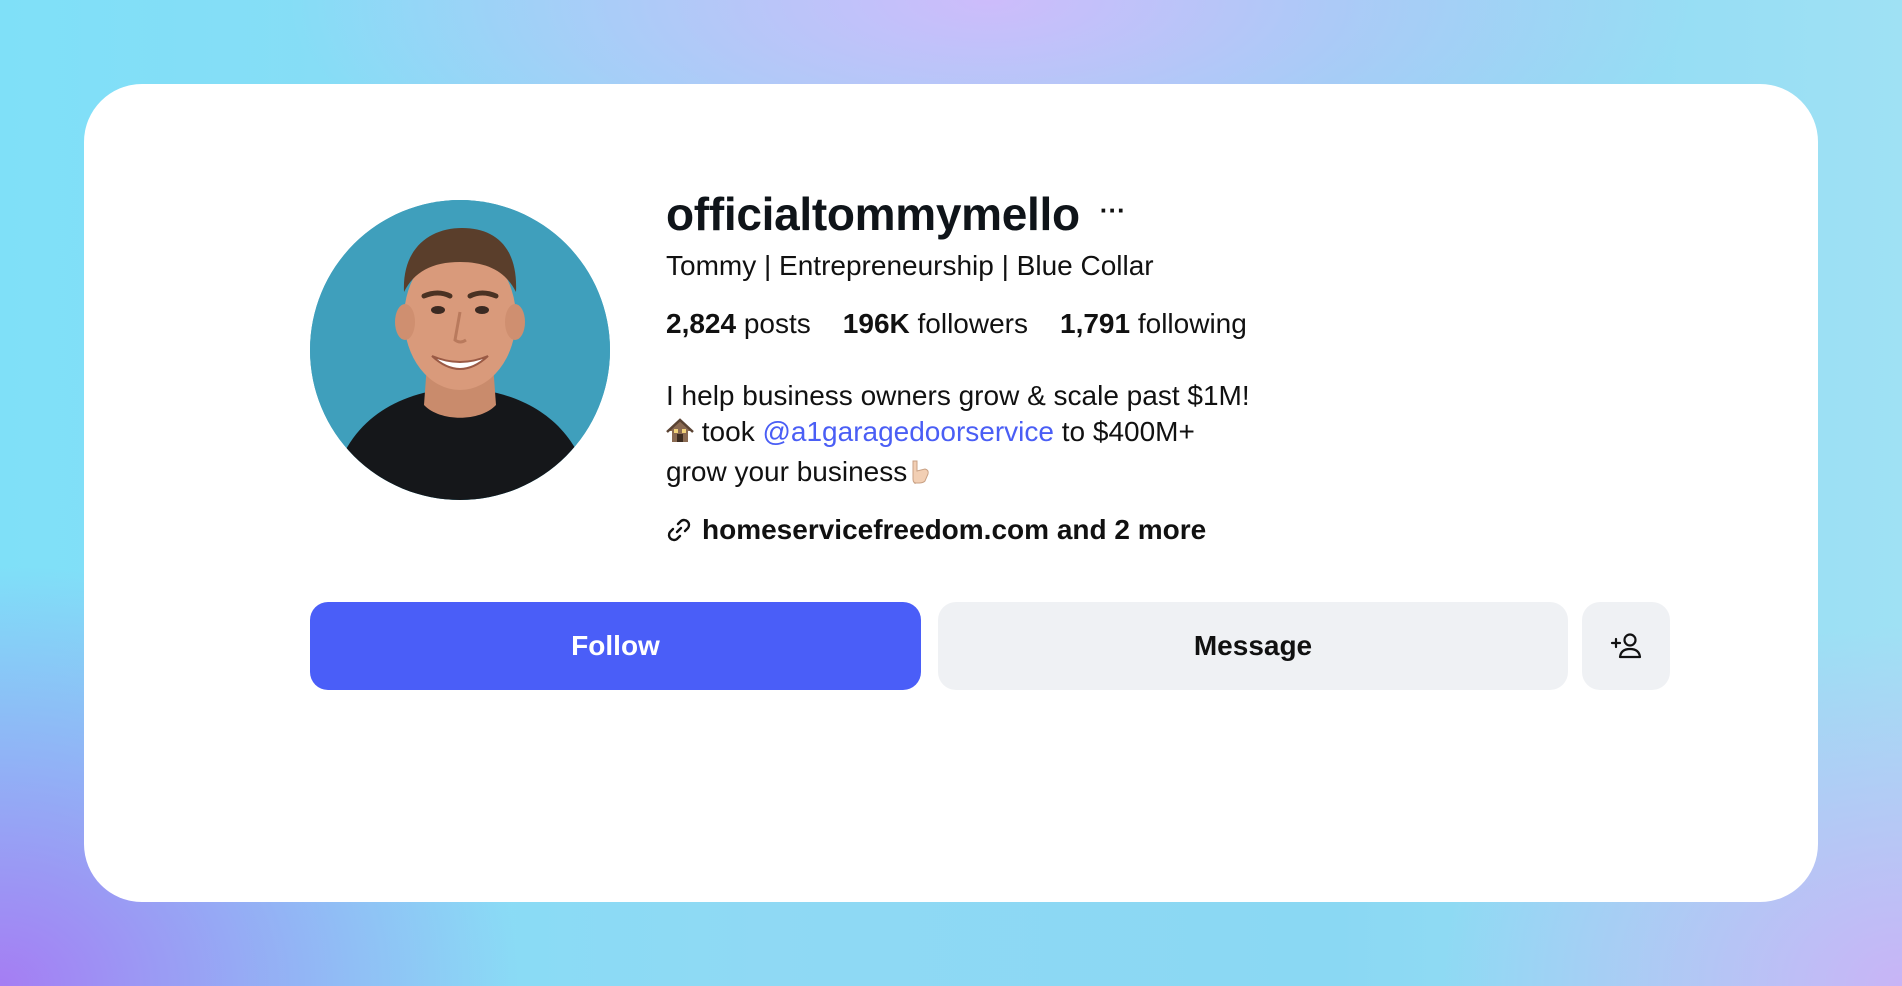 Image resolution: width=1902 pixels, height=986 pixels. Describe the element at coordinates (907, 431) in the screenshot. I see `mention-link: @a1garagedoorservice` at that location.